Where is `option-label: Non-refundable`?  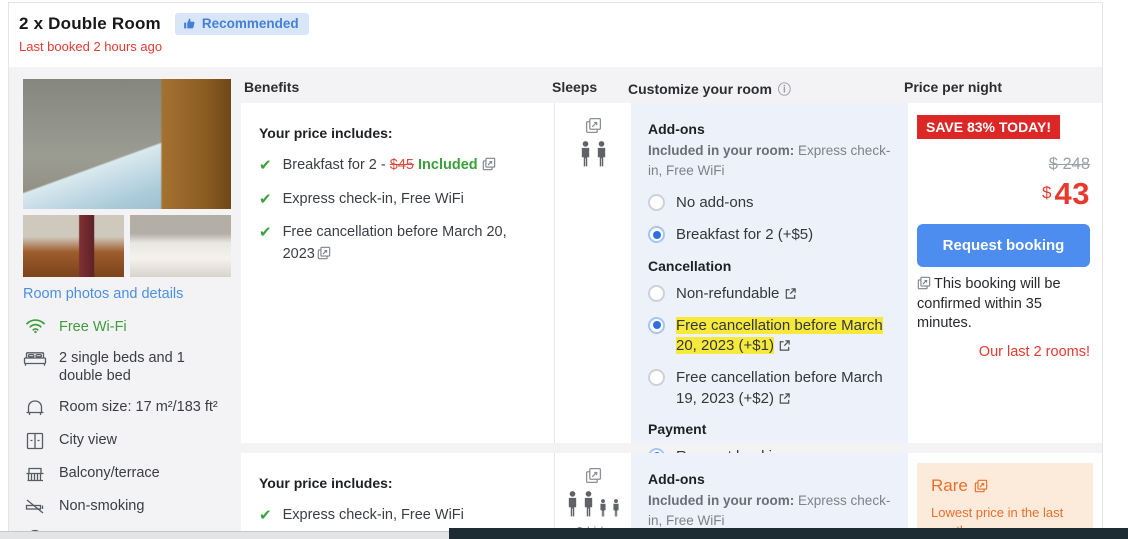
option-label: Non-refundable is located at coordinates (736, 294).